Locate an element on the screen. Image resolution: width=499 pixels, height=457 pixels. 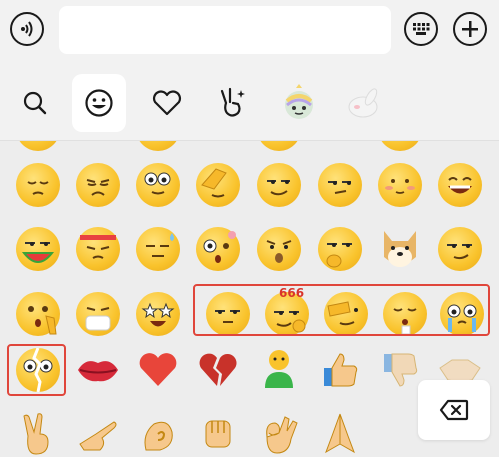
smirk-face-icon is located at coordinates (279, 185).